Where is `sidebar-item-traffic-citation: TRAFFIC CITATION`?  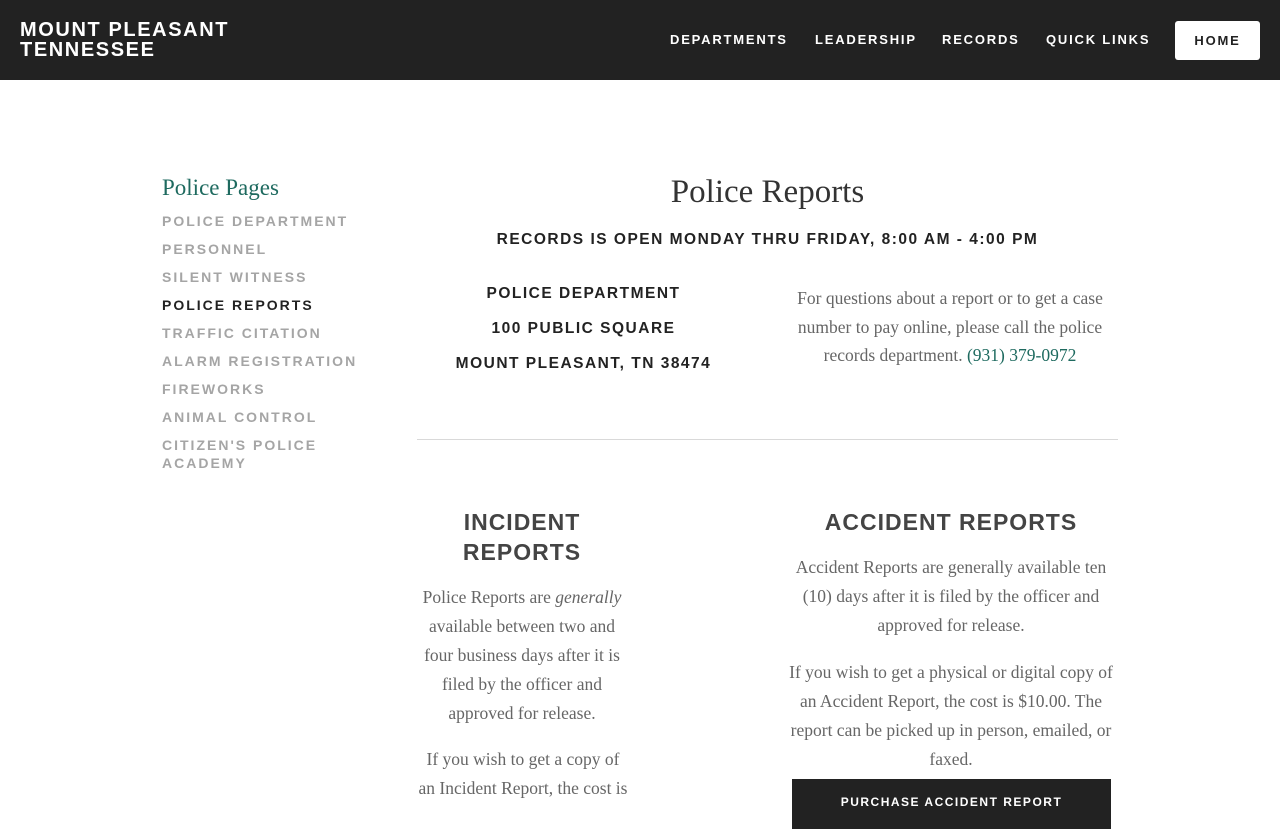
sidebar-item-traffic-citation: TRAFFIC CITATION is located at coordinates (262, 333).